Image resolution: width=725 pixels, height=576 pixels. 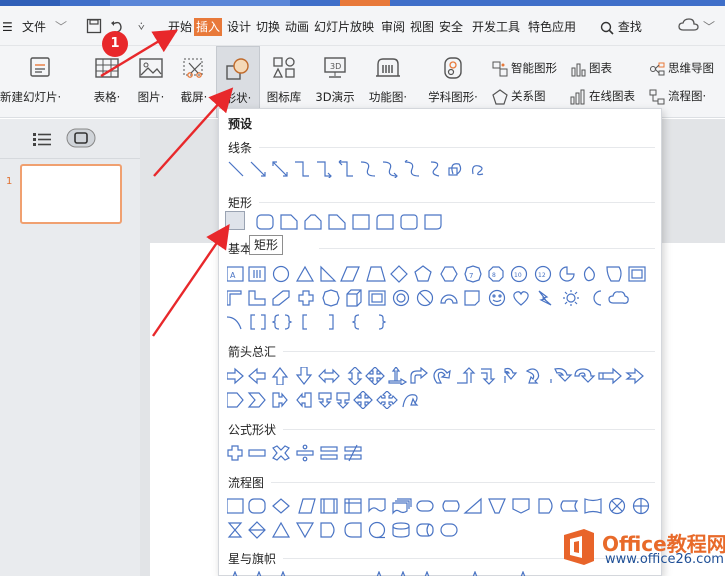 I want to click on search-button: 查找, so click(x=621, y=27).